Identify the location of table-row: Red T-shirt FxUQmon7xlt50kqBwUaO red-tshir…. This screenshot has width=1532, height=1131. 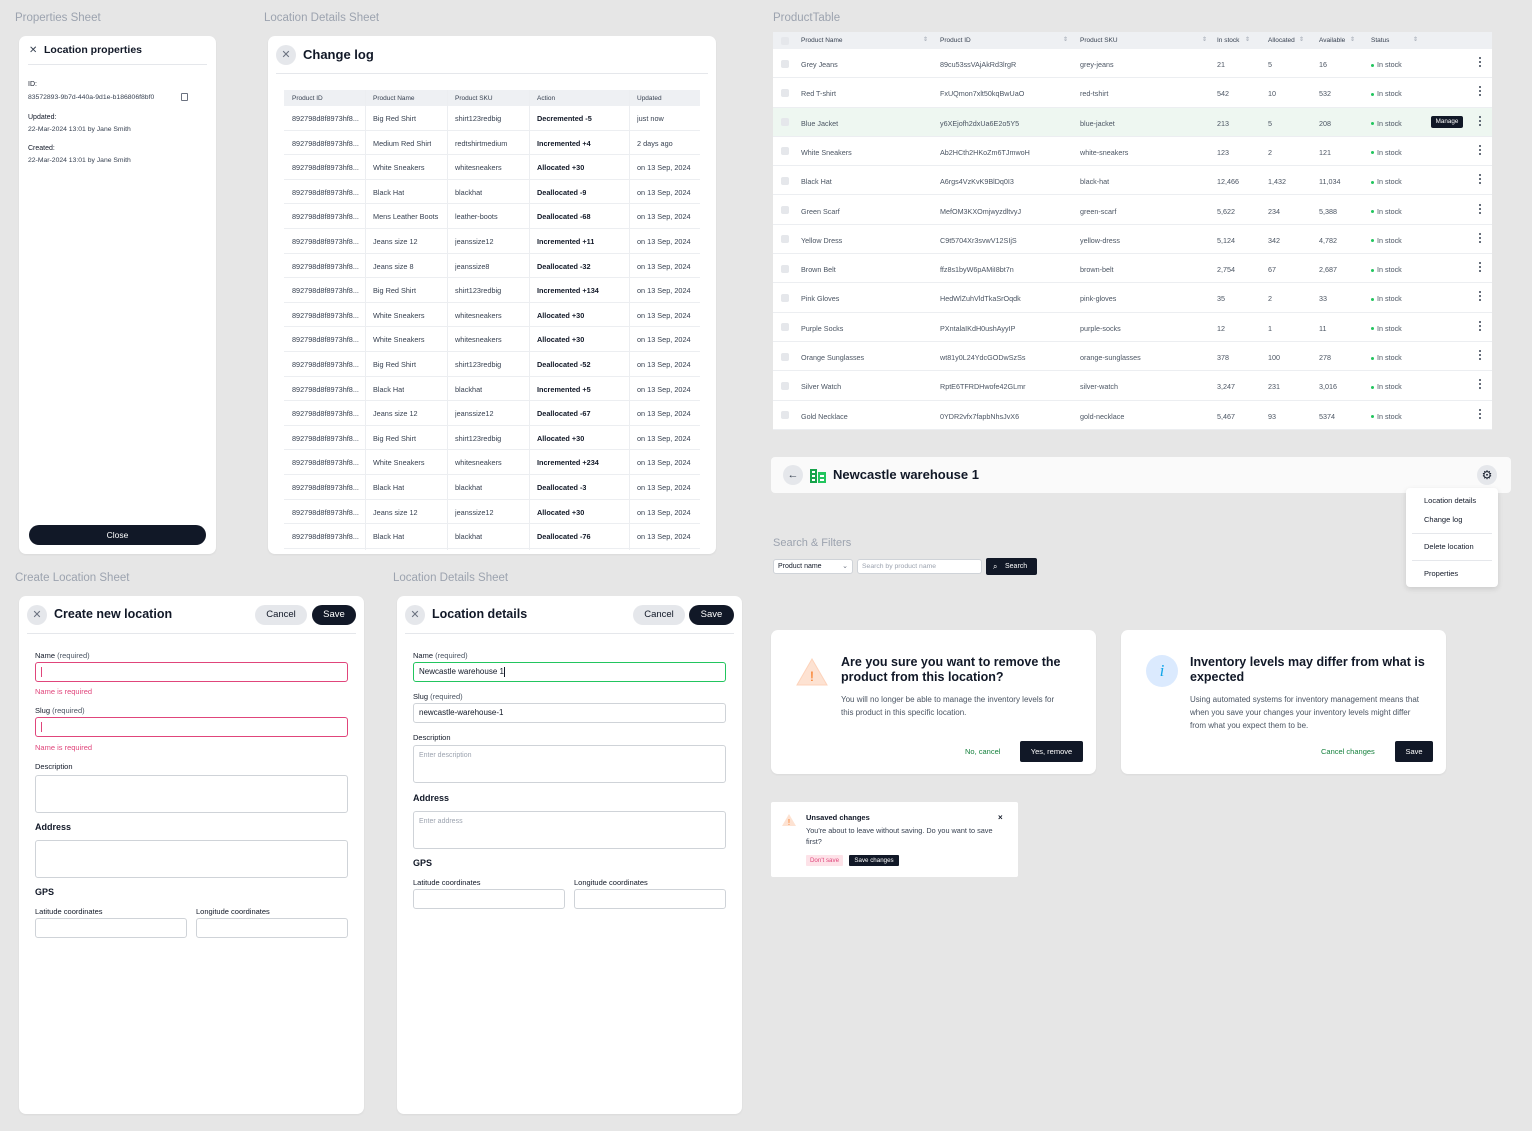
(1132, 93).